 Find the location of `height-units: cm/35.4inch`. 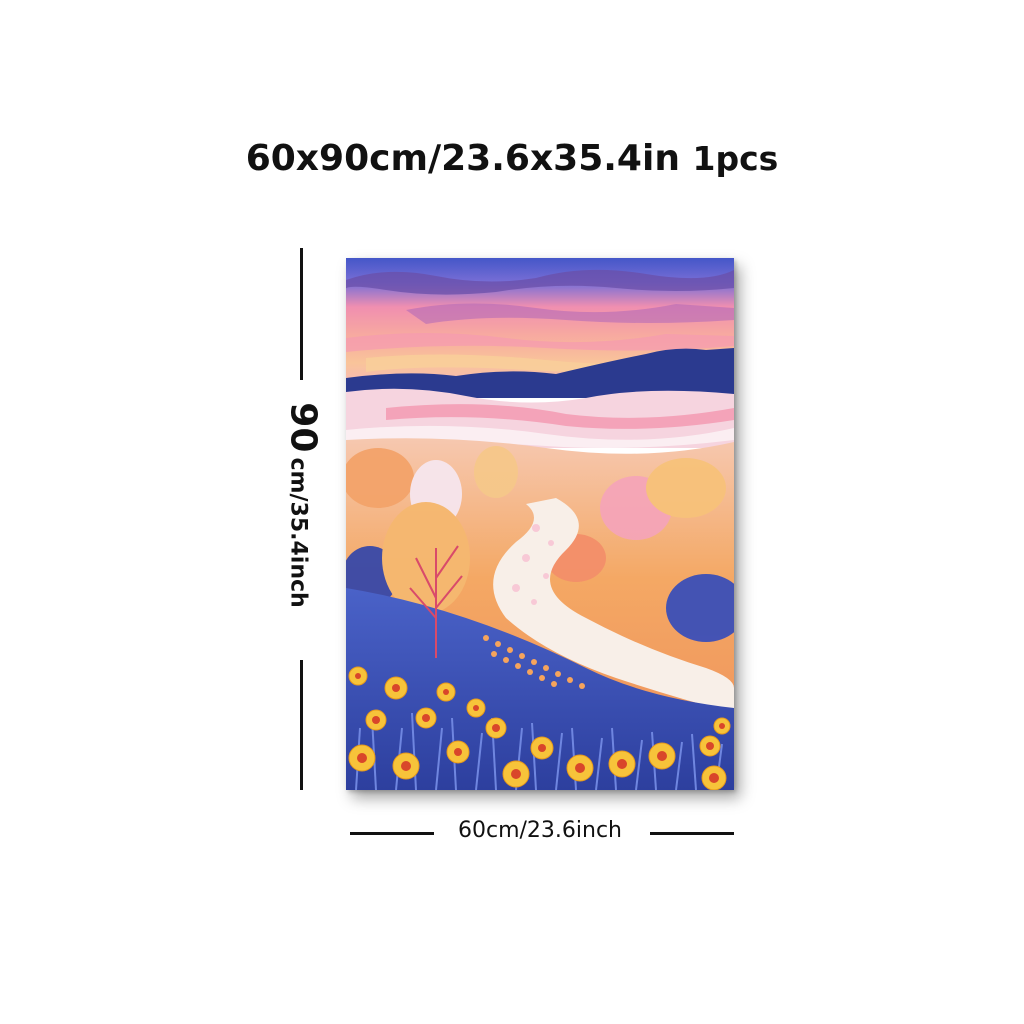

height-units: cm/35.4inch is located at coordinates (298, 532).